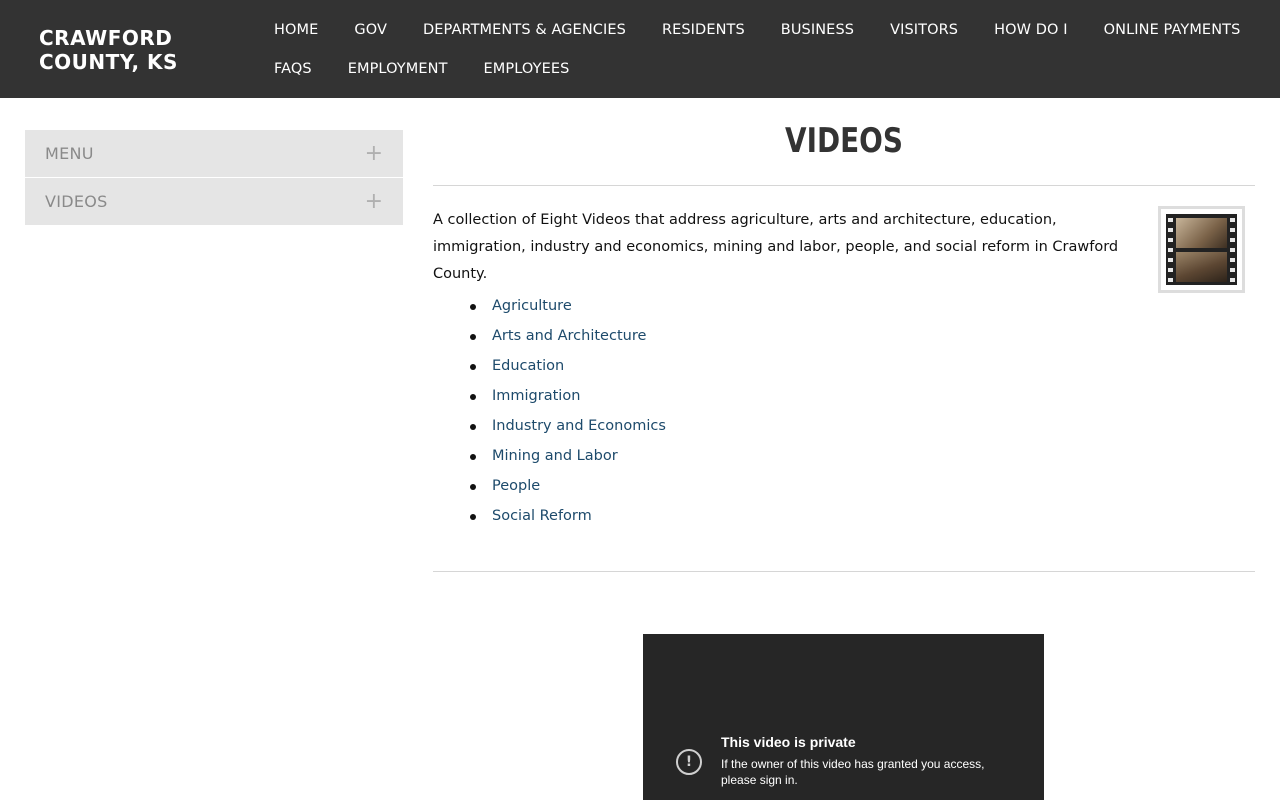  I want to click on link-immigration: Immigration, so click(536, 396).